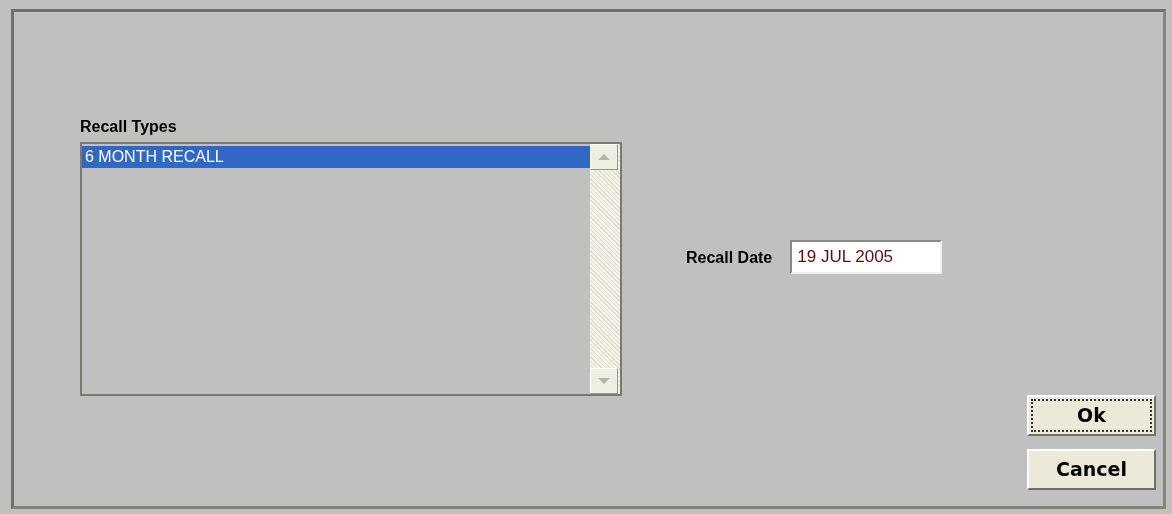 Image resolution: width=1172 pixels, height=514 pixels. I want to click on up-arrow-icon, so click(604, 157).